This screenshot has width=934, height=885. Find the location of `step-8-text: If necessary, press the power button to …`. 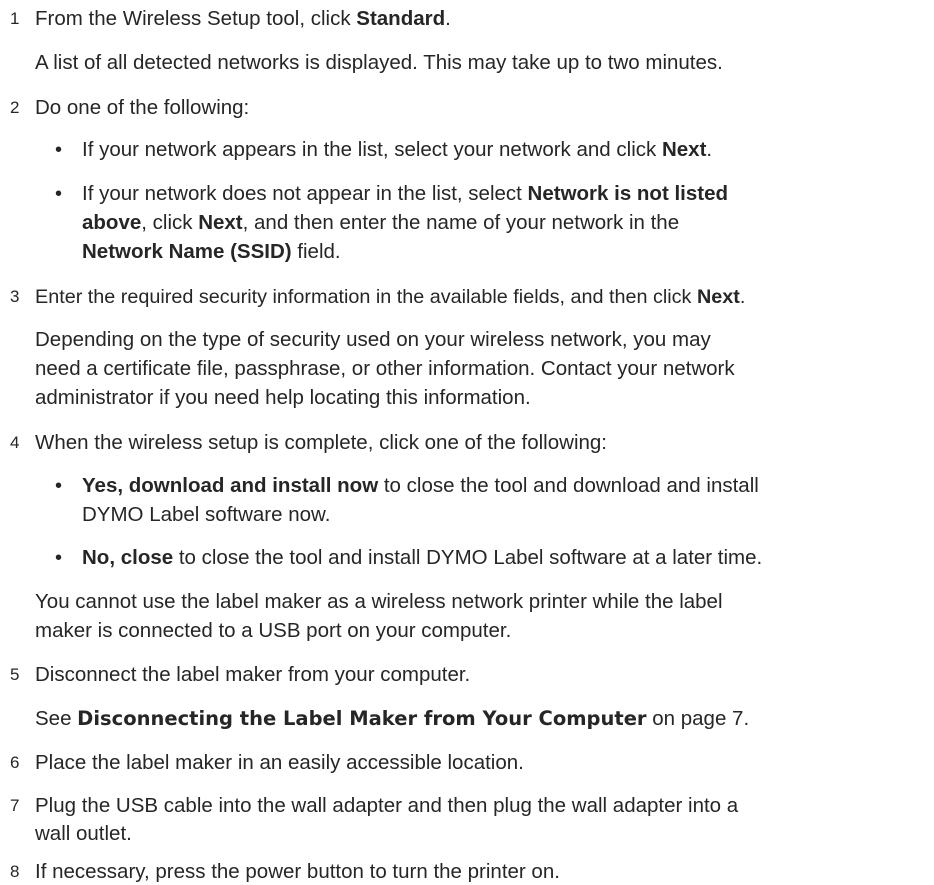

step-8-text: If necessary, press the power button to … is located at coordinates (297, 871).